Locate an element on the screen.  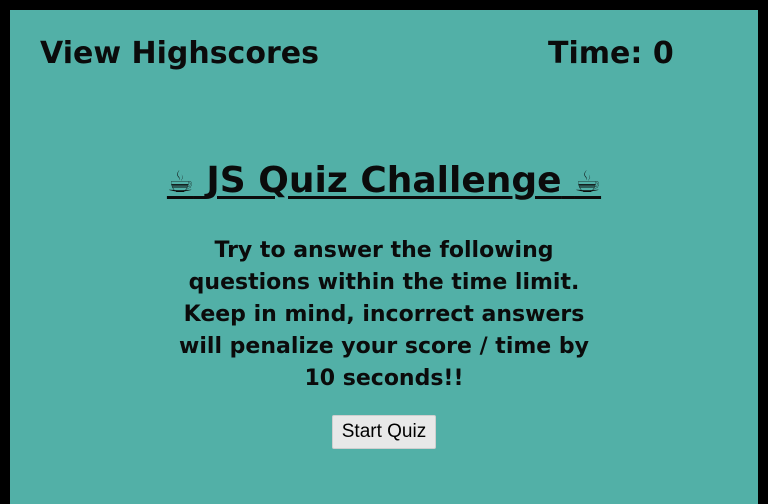
timer-value: 0 is located at coordinates (663, 53).